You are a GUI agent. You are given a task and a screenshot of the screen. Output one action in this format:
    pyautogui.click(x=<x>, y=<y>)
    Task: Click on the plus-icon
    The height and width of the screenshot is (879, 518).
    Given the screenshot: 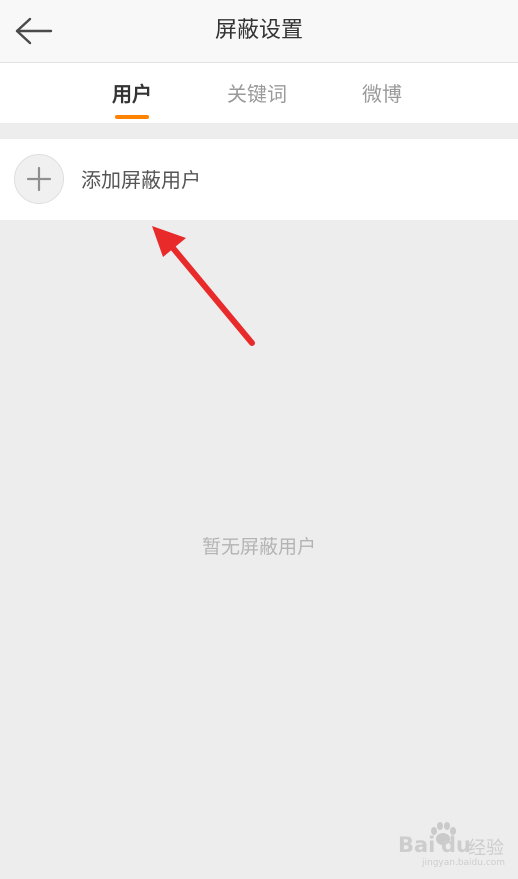 What is the action you would take?
    pyautogui.click(x=39, y=179)
    